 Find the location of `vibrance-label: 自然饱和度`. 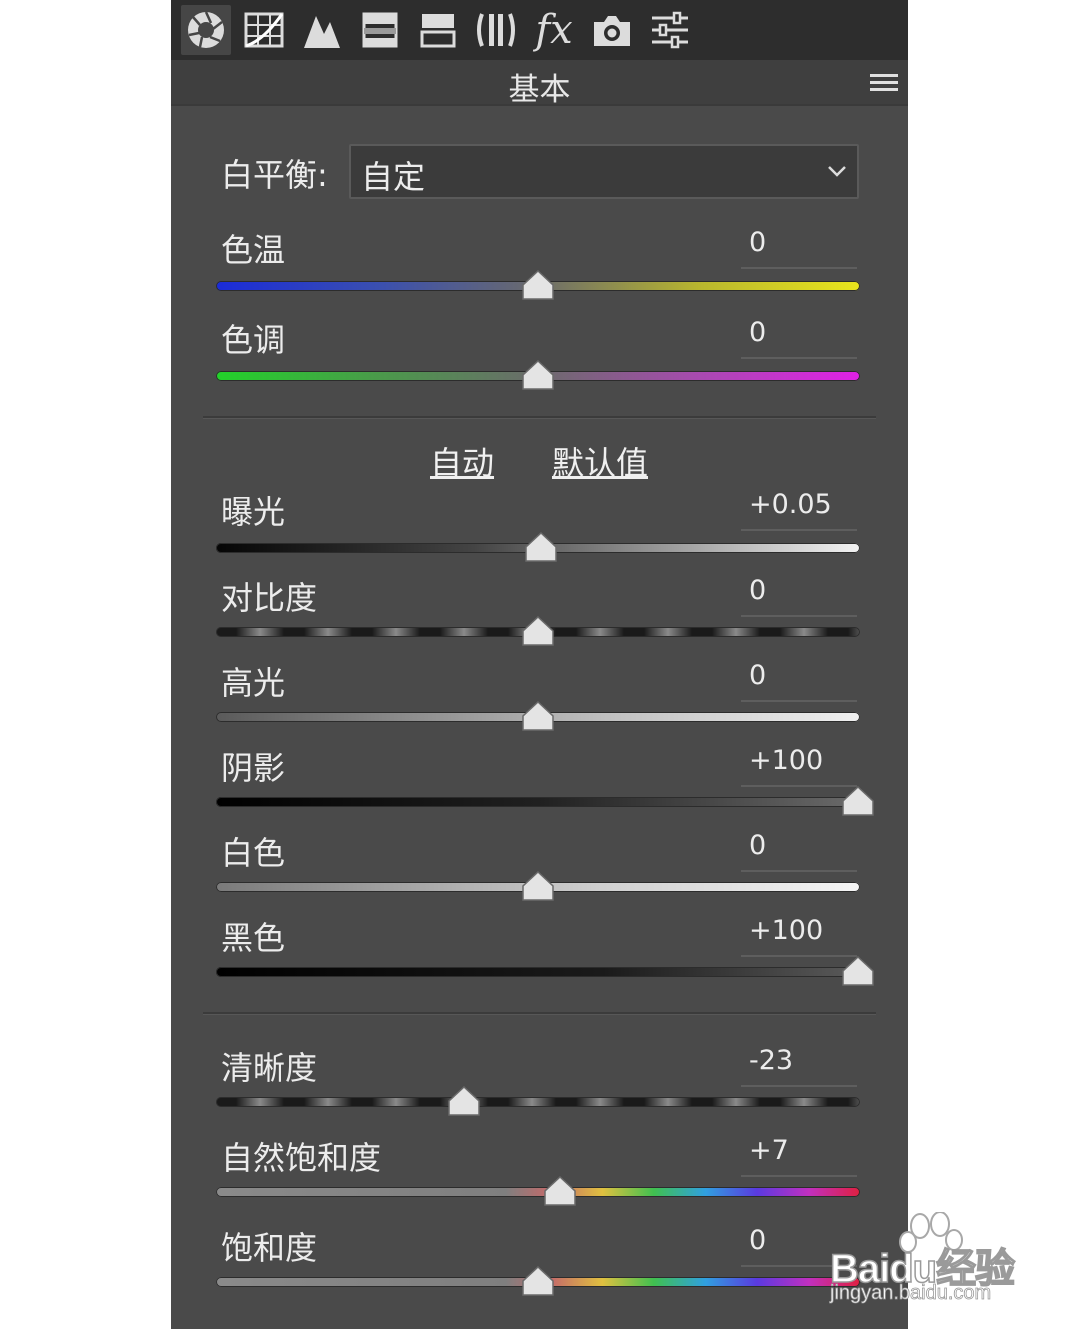

vibrance-label: 自然饱和度 is located at coordinates (301, 1158).